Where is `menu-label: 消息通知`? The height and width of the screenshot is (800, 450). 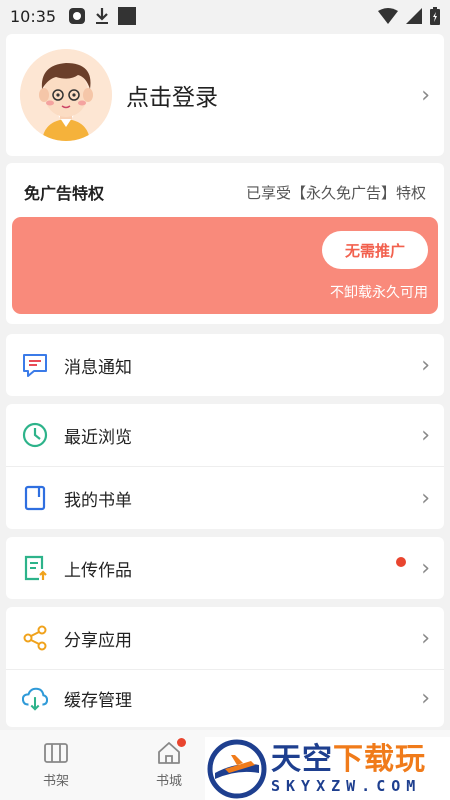 menu-label: 消息通知 is located at coordinates (98, 367).